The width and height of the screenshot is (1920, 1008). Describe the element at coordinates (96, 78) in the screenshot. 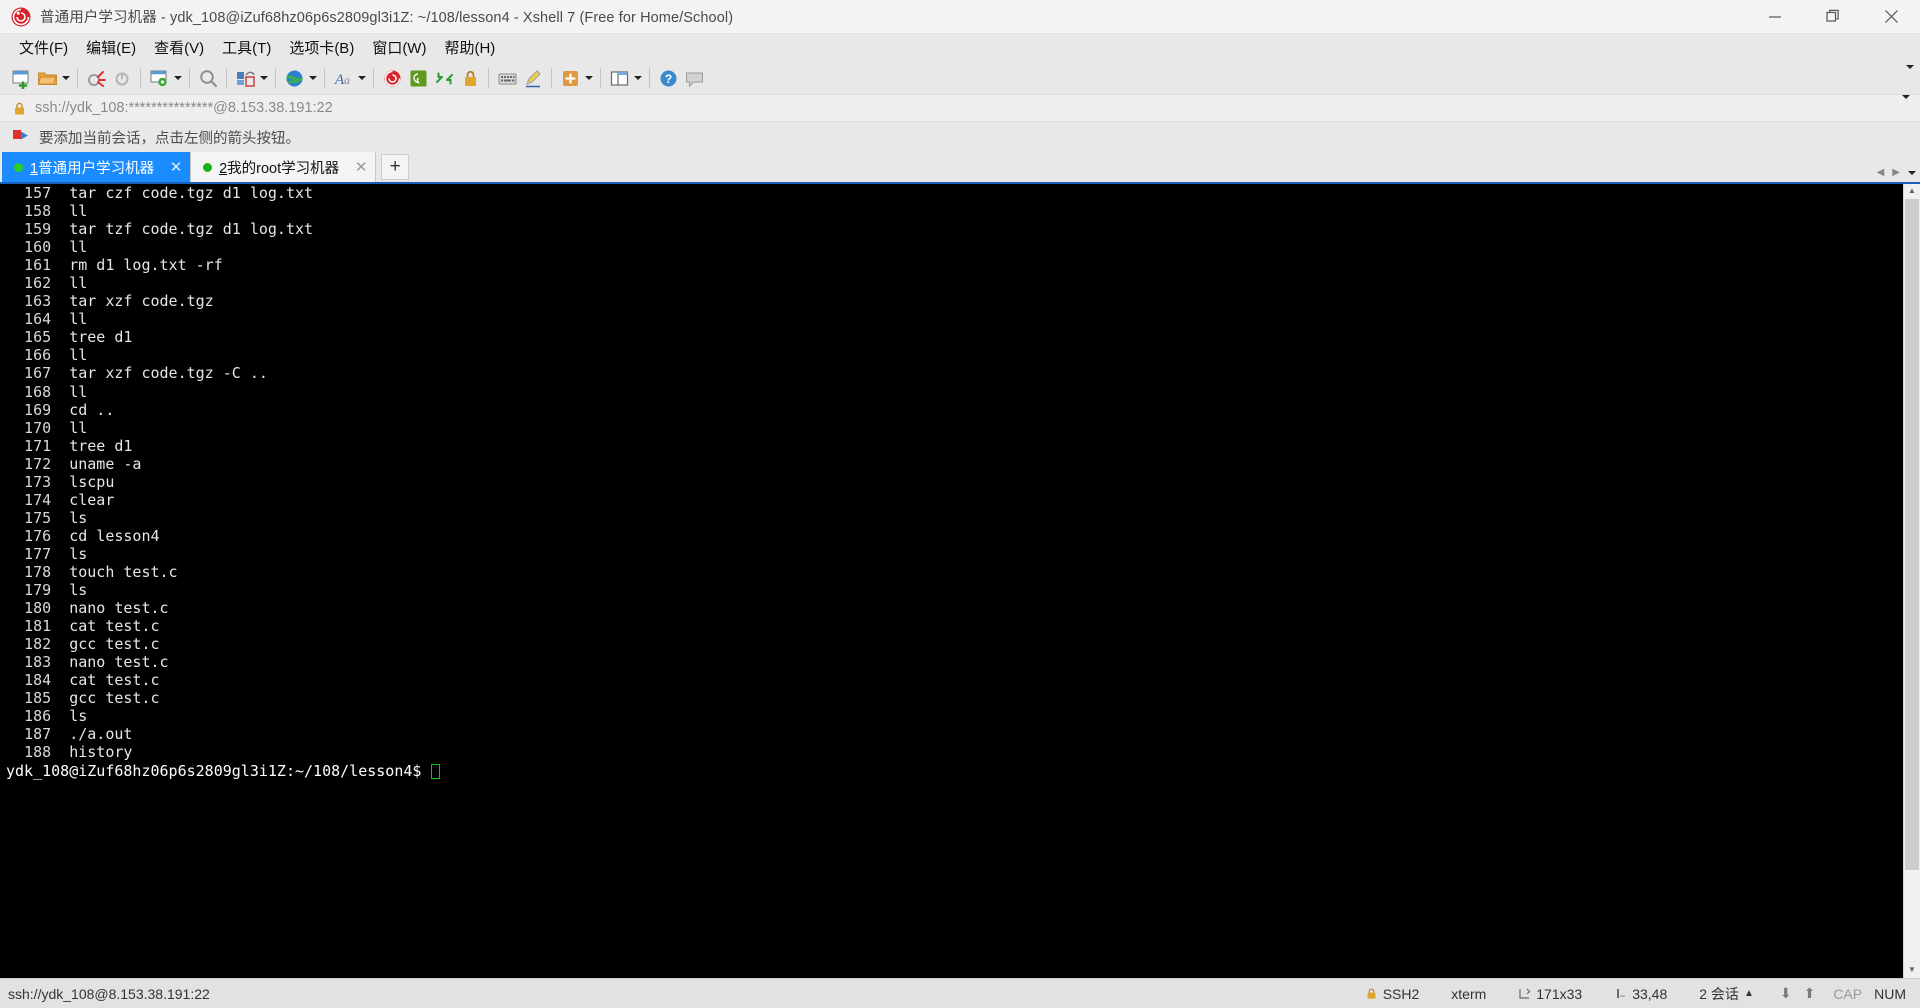

I see `disconnect-icon` at that location.